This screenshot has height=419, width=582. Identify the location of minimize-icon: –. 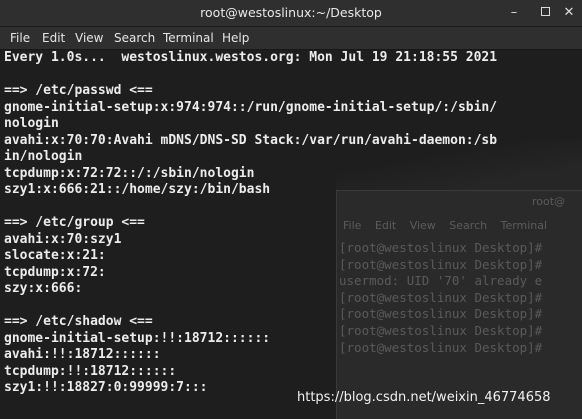
(514, 13).